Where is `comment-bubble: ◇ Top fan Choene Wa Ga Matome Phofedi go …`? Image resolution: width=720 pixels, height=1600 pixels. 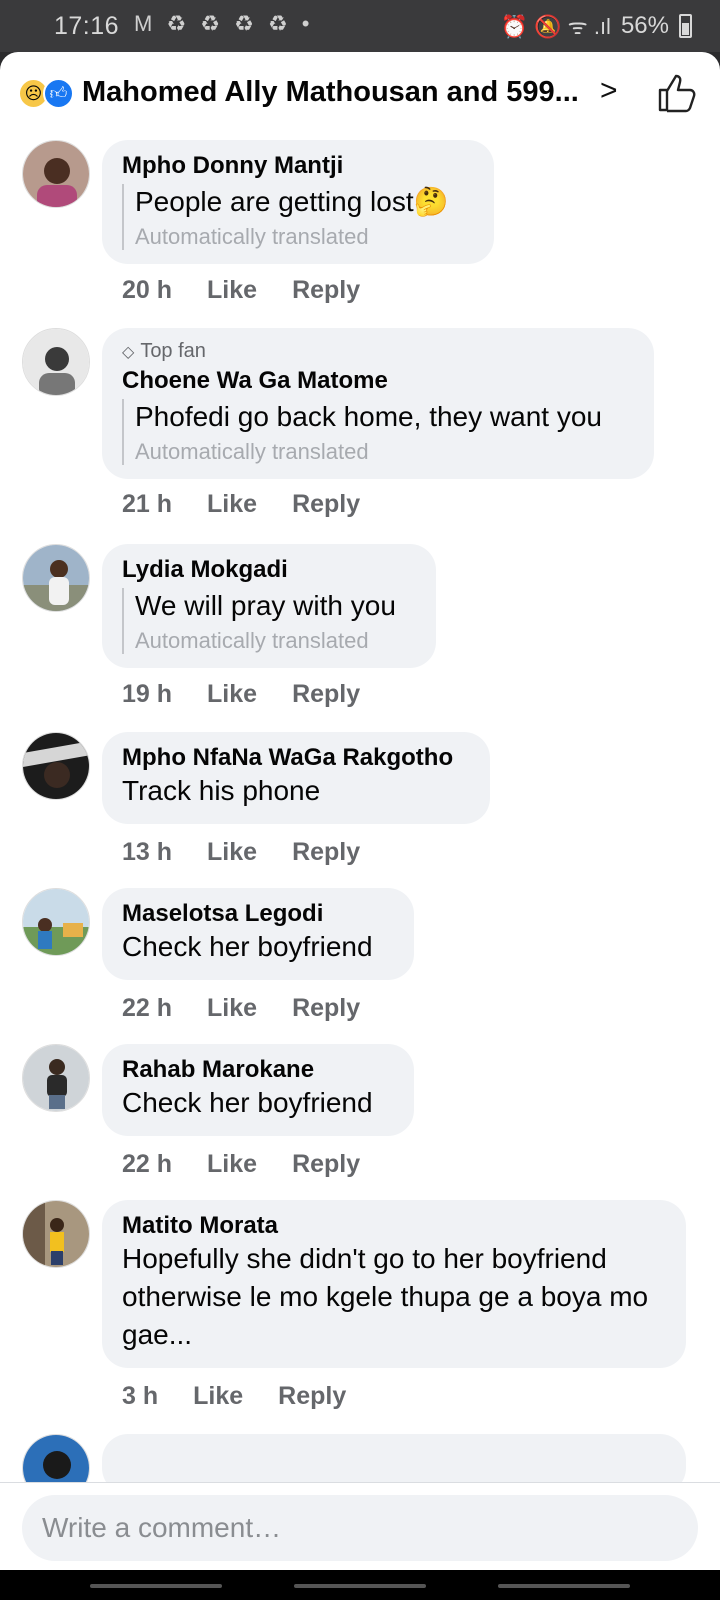
comment-bubble: ◇ Top fan Choene Wa Ga Matome Phofedi go … is located at coordinates (378, 403).